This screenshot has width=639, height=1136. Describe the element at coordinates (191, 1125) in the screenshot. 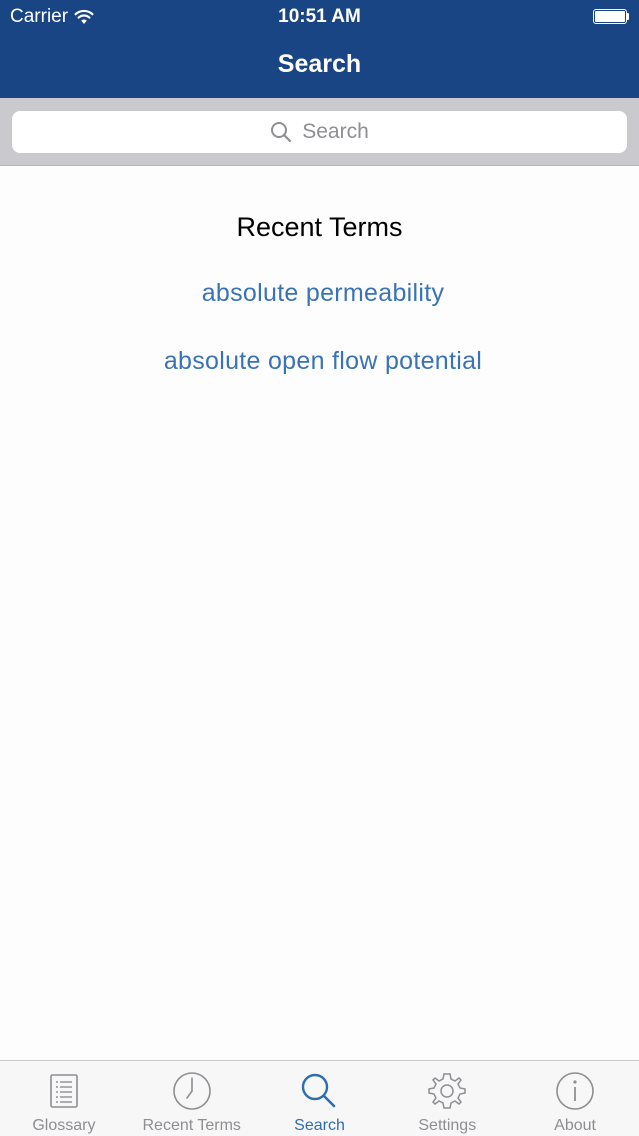

I see `tab-label: Recent Terms` at that location.